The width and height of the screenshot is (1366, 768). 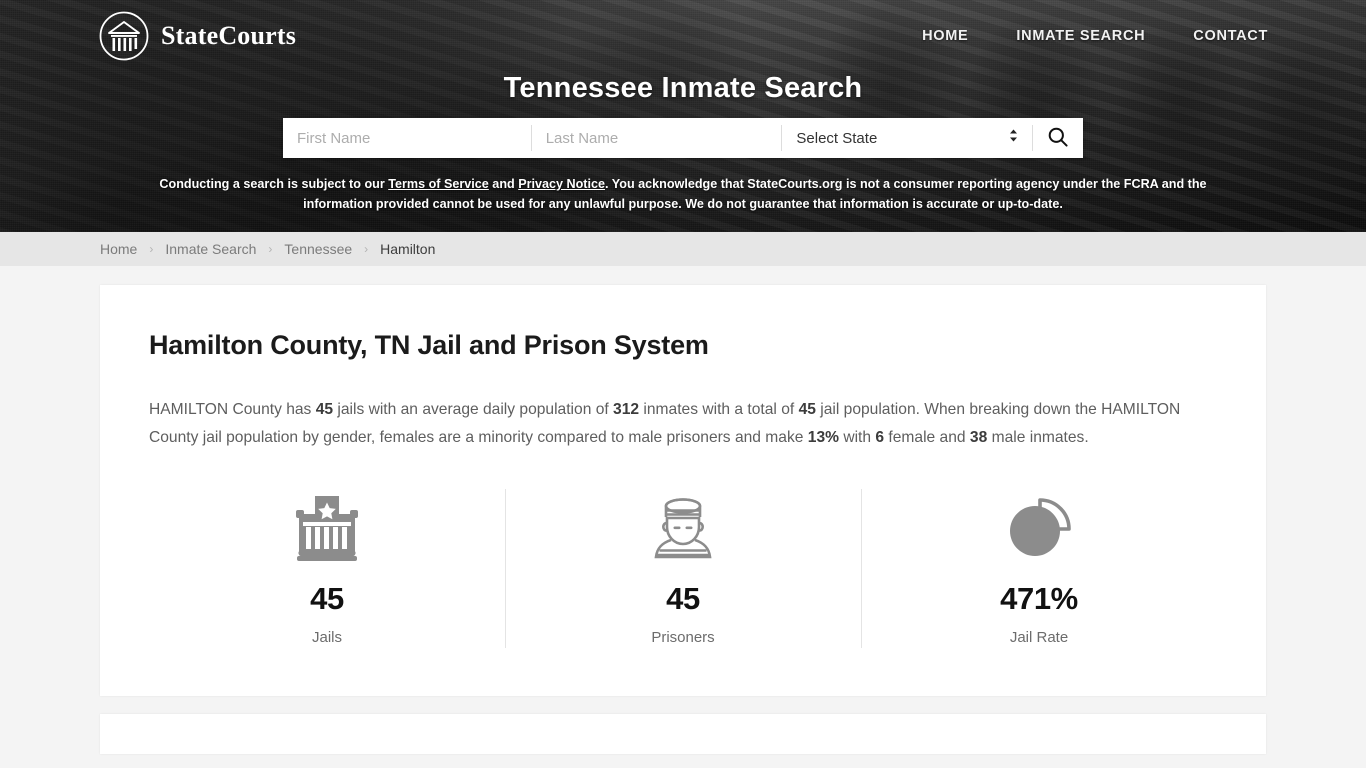 What do you see at coordinates (1039, 528) in the screenshot?
I see `pie-chart-icon` at bounding box center [1039, 528].